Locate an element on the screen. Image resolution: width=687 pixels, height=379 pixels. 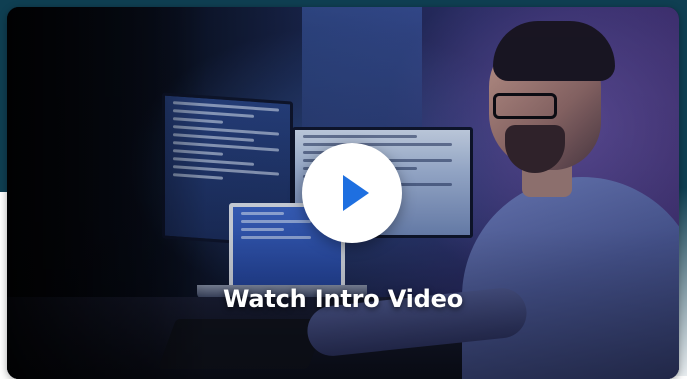
play-video-button is located at coordinates (352, 193).